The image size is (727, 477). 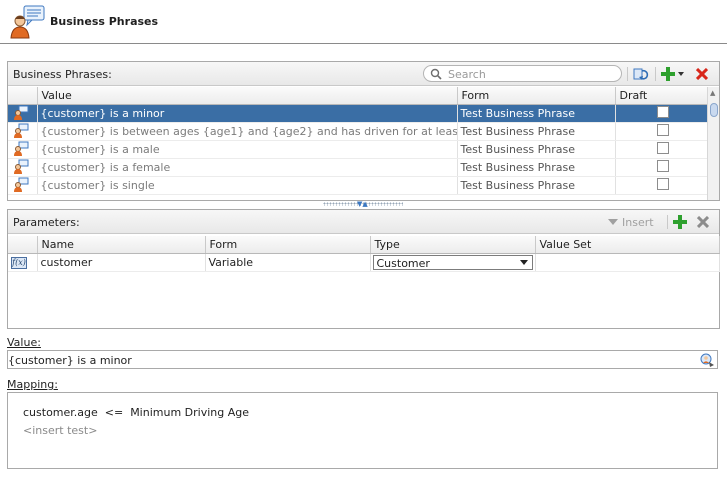 I want to click on value-label: Value:, so click(x=24, y=342).